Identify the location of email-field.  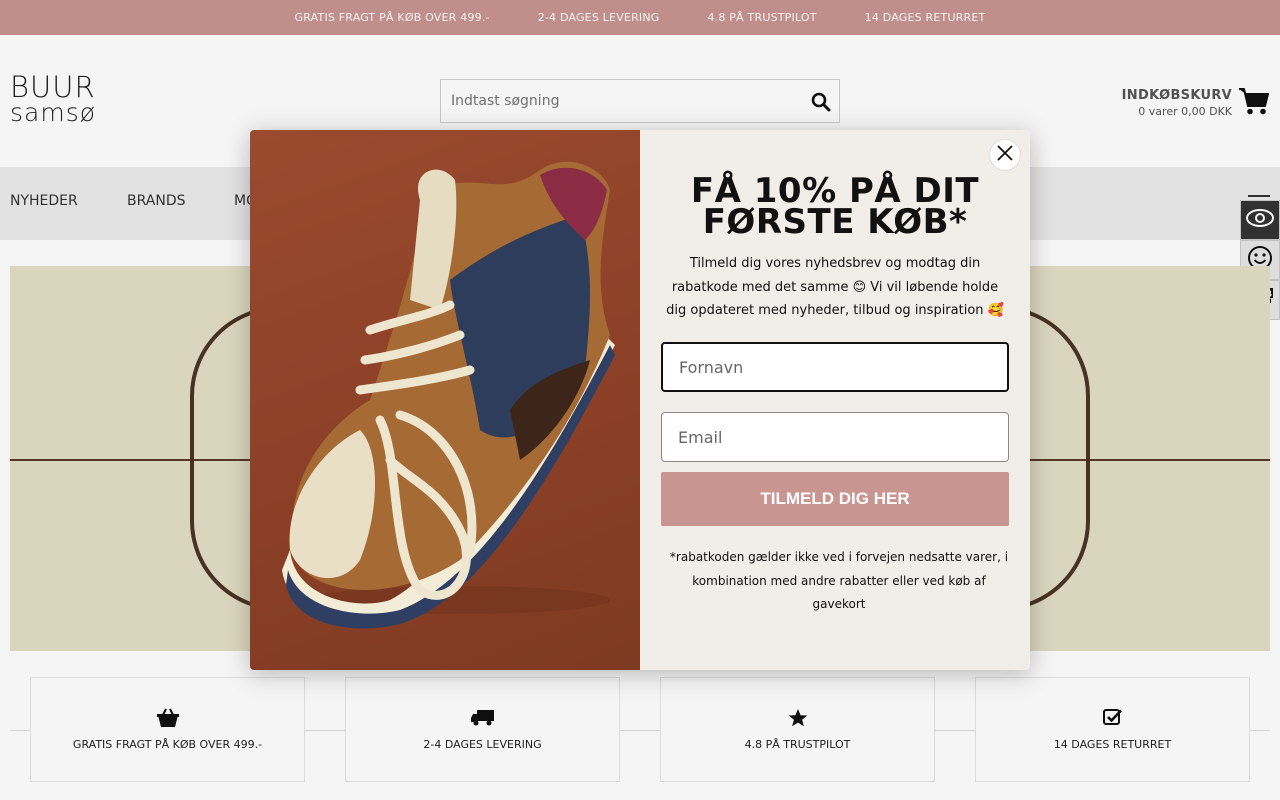
(835, 437).